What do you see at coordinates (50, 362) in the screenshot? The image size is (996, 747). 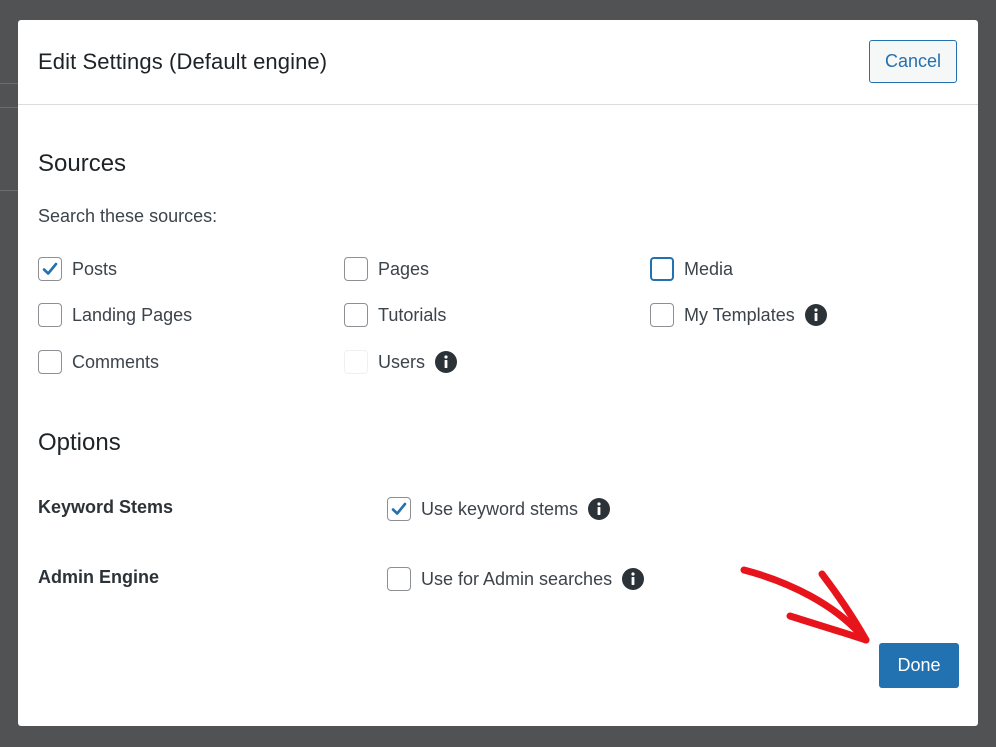 I see `comments-checkbox` at bounding box center [50, 362].